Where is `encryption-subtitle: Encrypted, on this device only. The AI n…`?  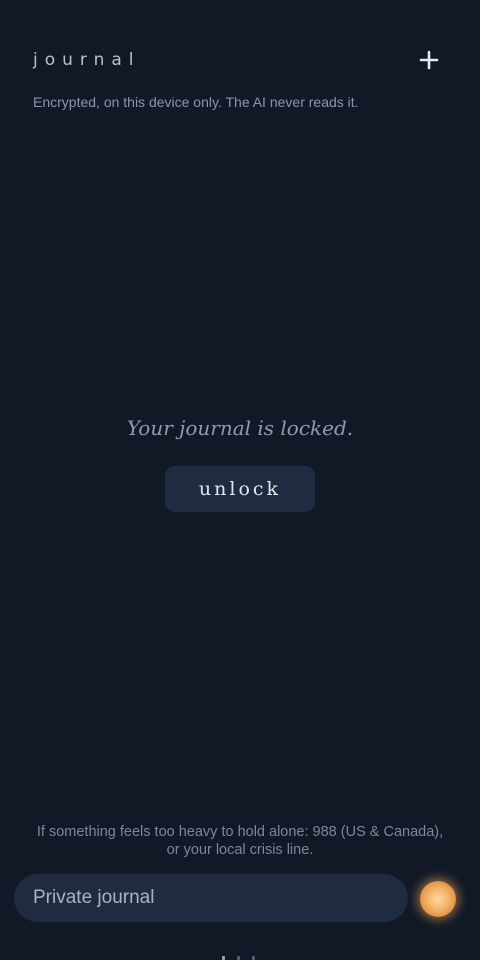
encryption-subtitle: Encrypted, on this device only. The AI n… is located at coordinates (196, 102).